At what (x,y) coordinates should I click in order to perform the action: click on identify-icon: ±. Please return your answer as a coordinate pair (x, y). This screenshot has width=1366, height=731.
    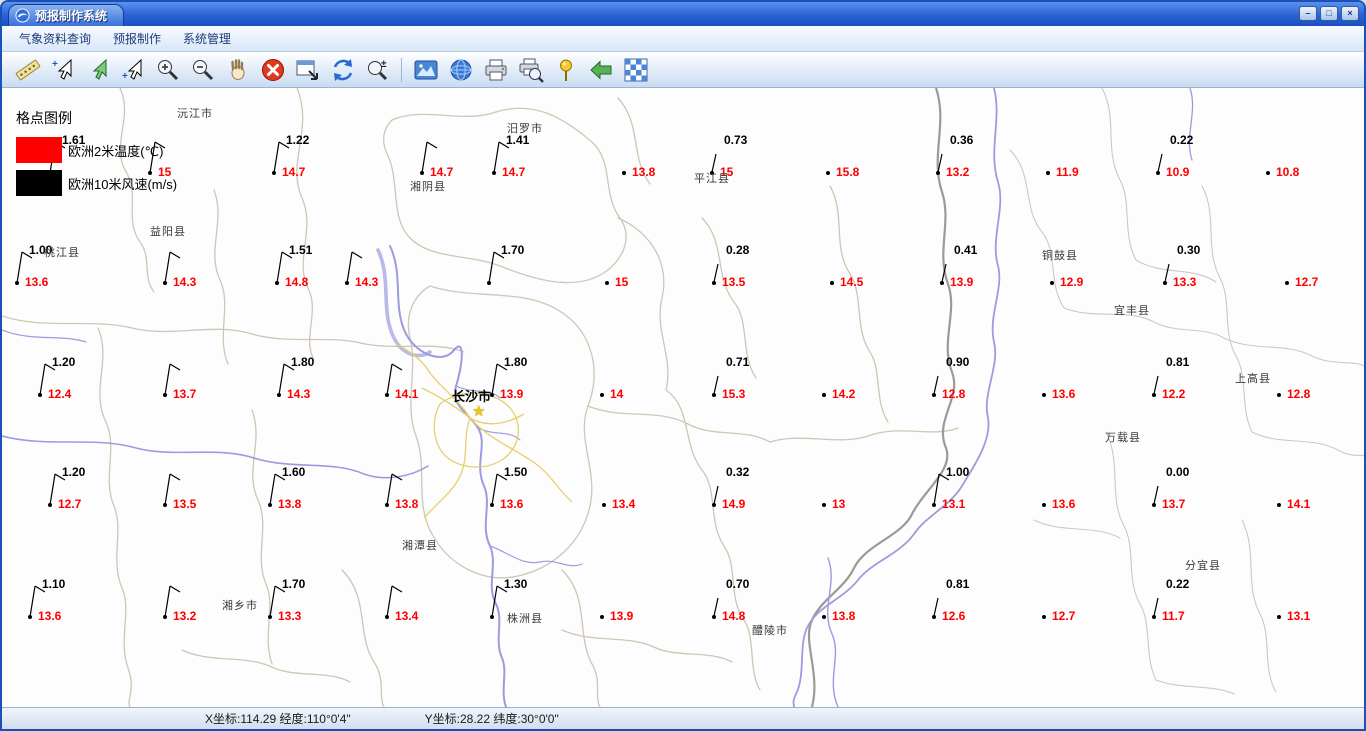
    Looking at the image, I should click on (377, 69).